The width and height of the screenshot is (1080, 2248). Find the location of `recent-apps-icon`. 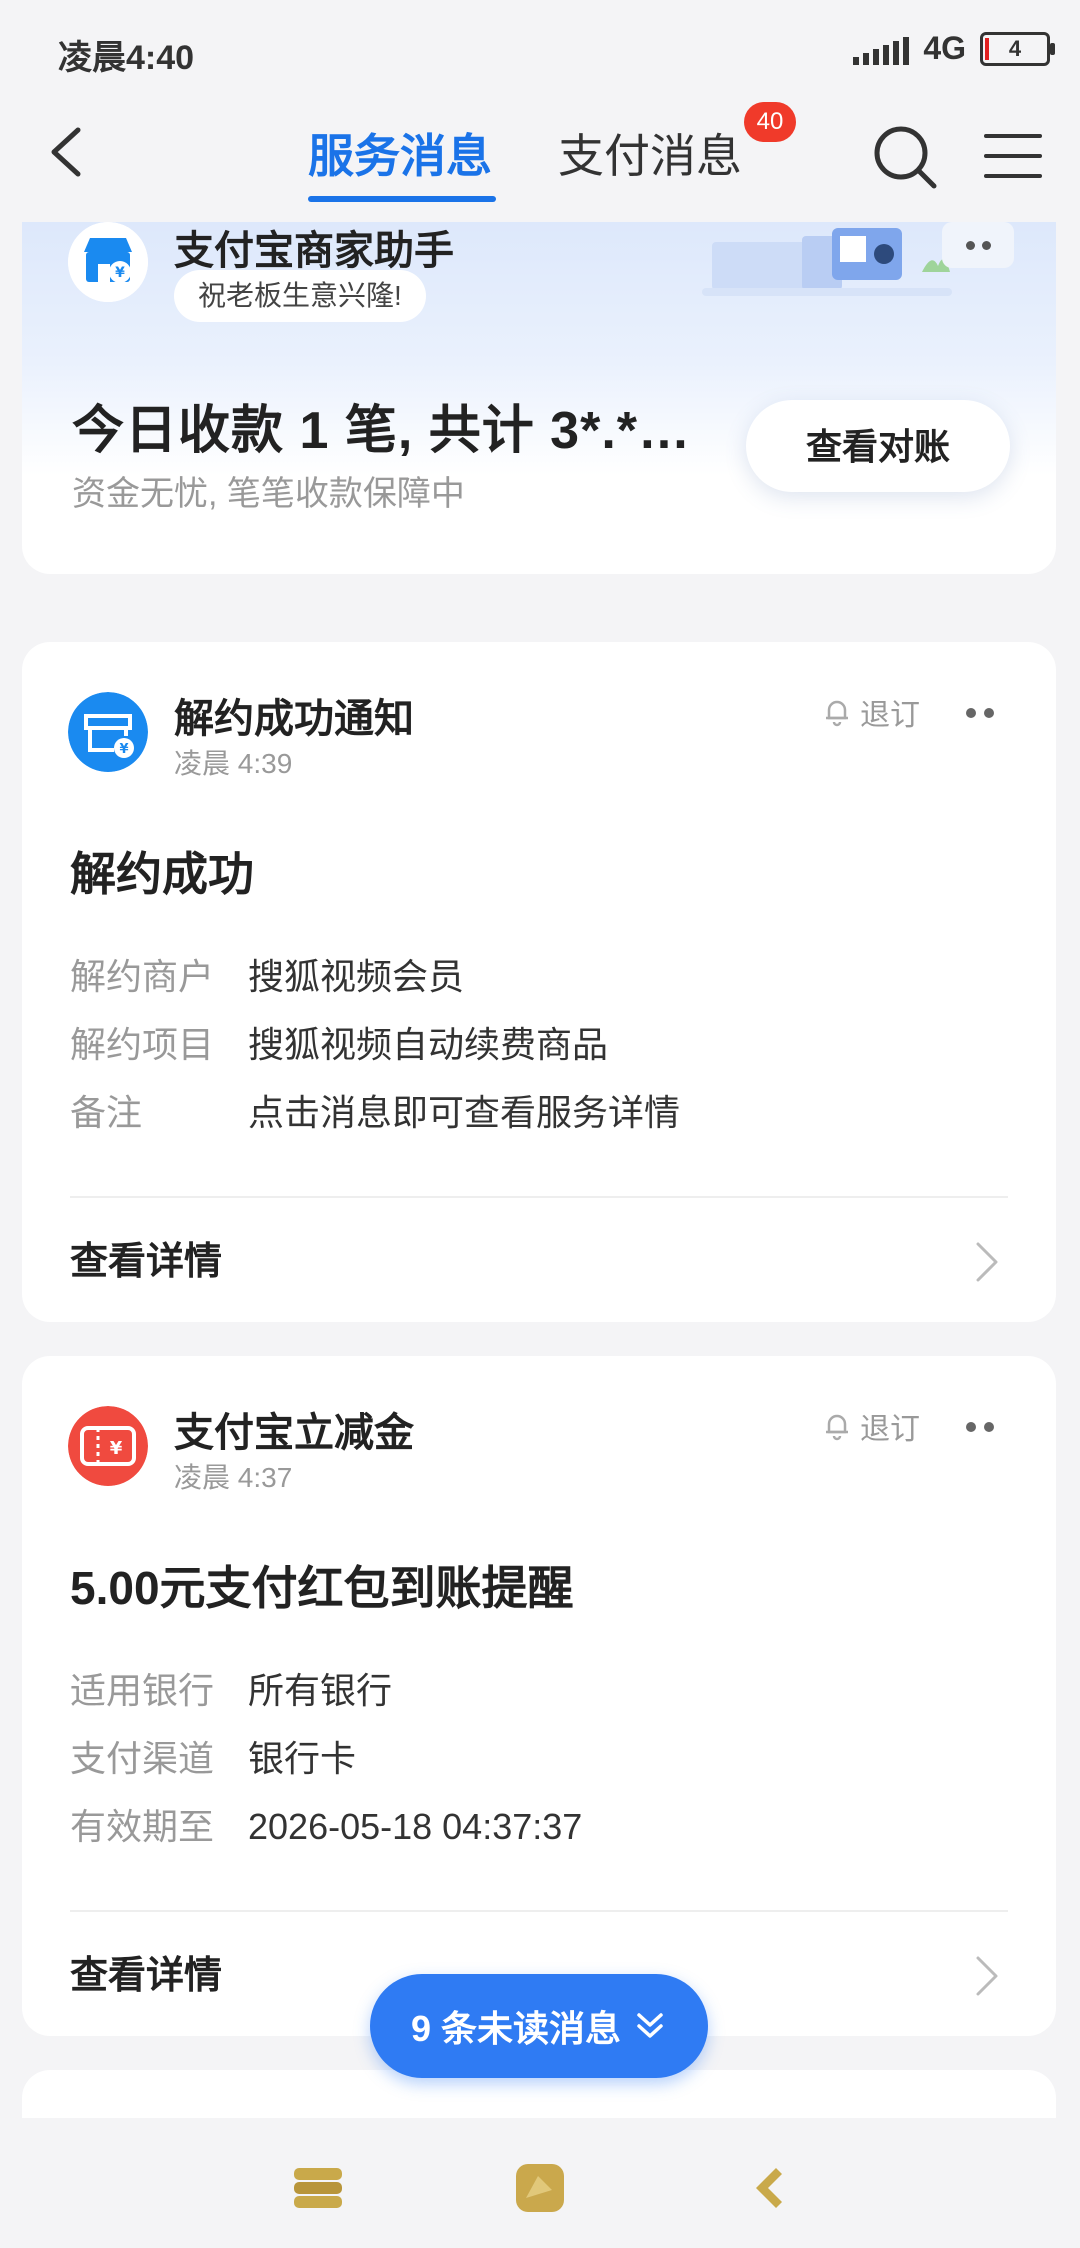

recent-apps-icon is located at coordinates (318, 2188).